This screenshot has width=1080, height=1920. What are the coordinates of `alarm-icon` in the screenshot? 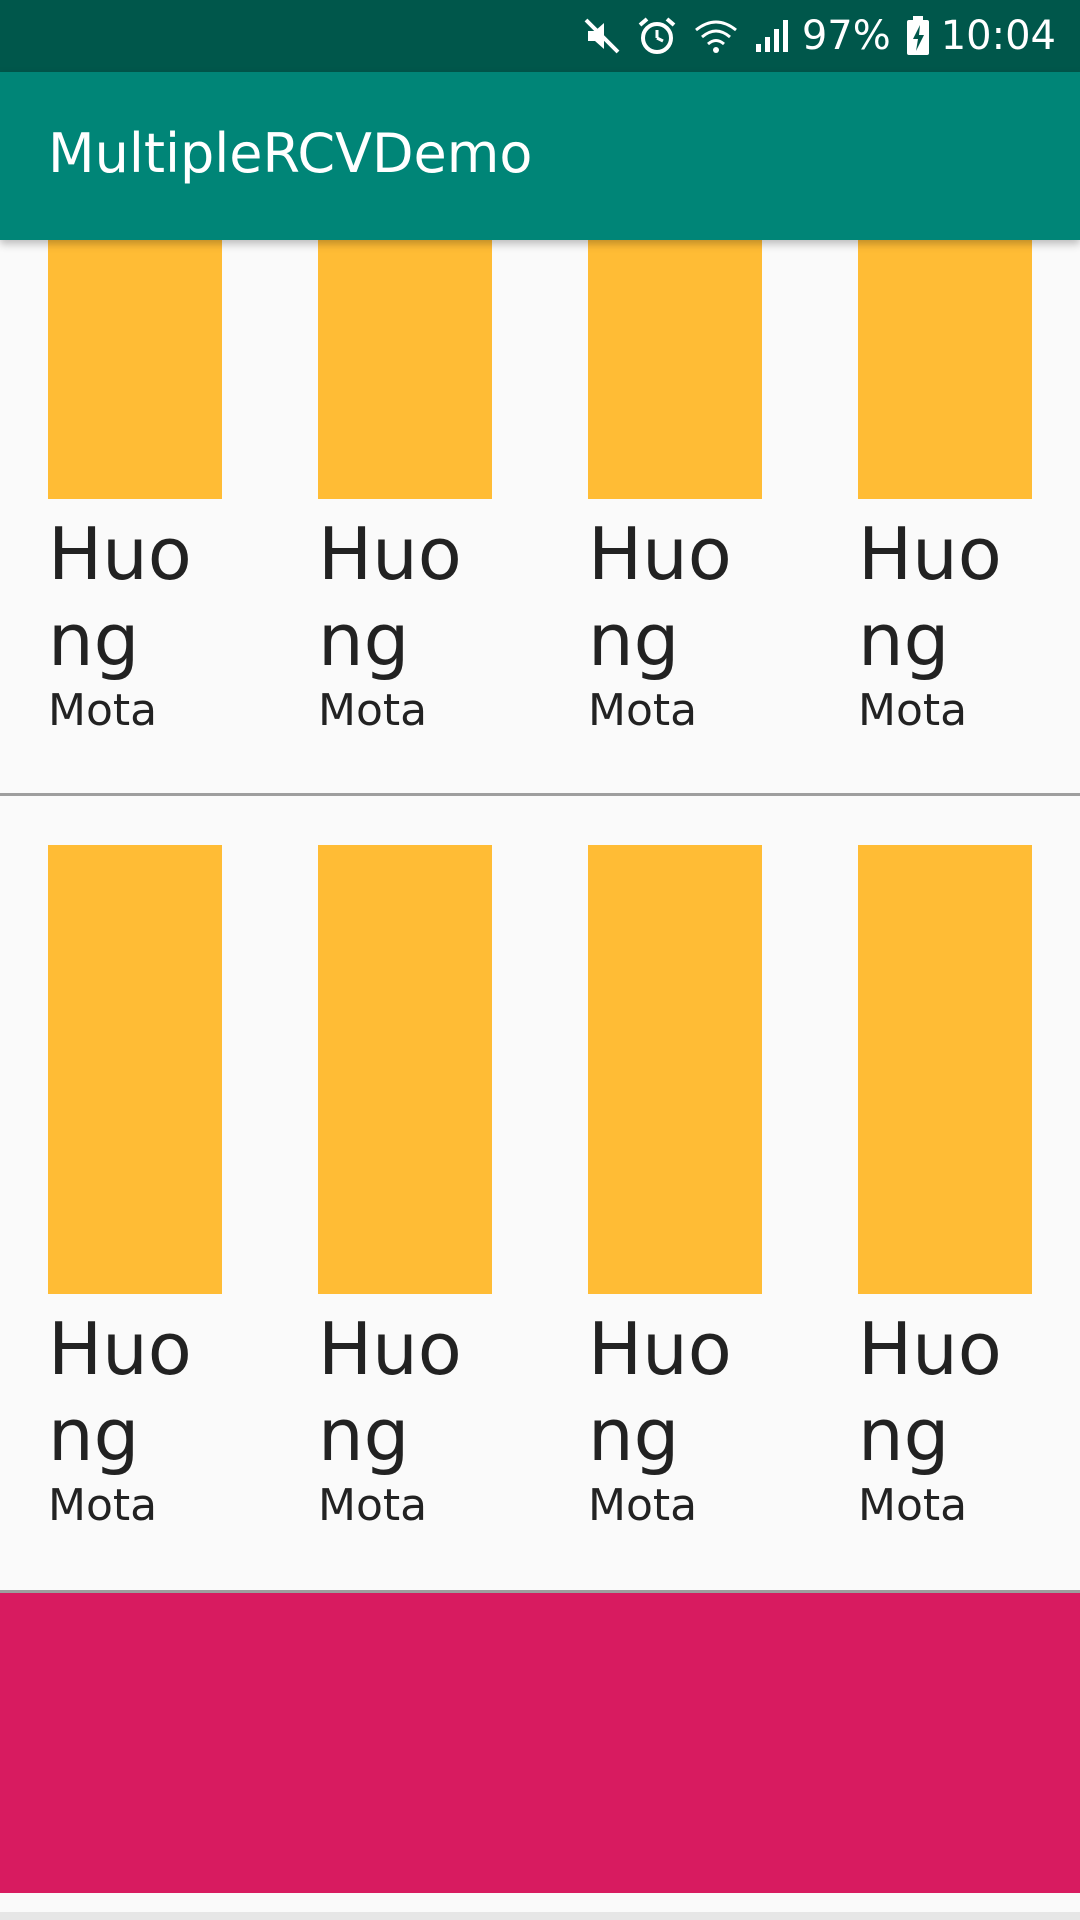 It's located at (657, 36).